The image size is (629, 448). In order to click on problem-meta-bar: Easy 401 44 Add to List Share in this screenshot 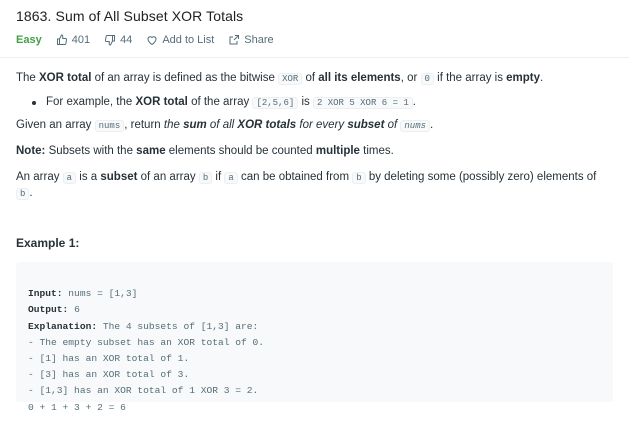, I will do `click(152, 40)`.